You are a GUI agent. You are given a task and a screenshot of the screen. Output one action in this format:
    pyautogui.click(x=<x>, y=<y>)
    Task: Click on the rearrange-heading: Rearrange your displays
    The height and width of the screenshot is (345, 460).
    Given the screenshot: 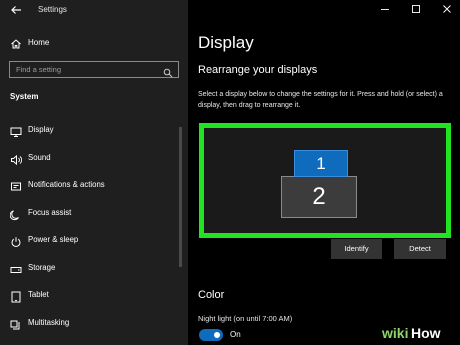 What is the action you would take?
    pyautogui.click(x=258, y=70)
    